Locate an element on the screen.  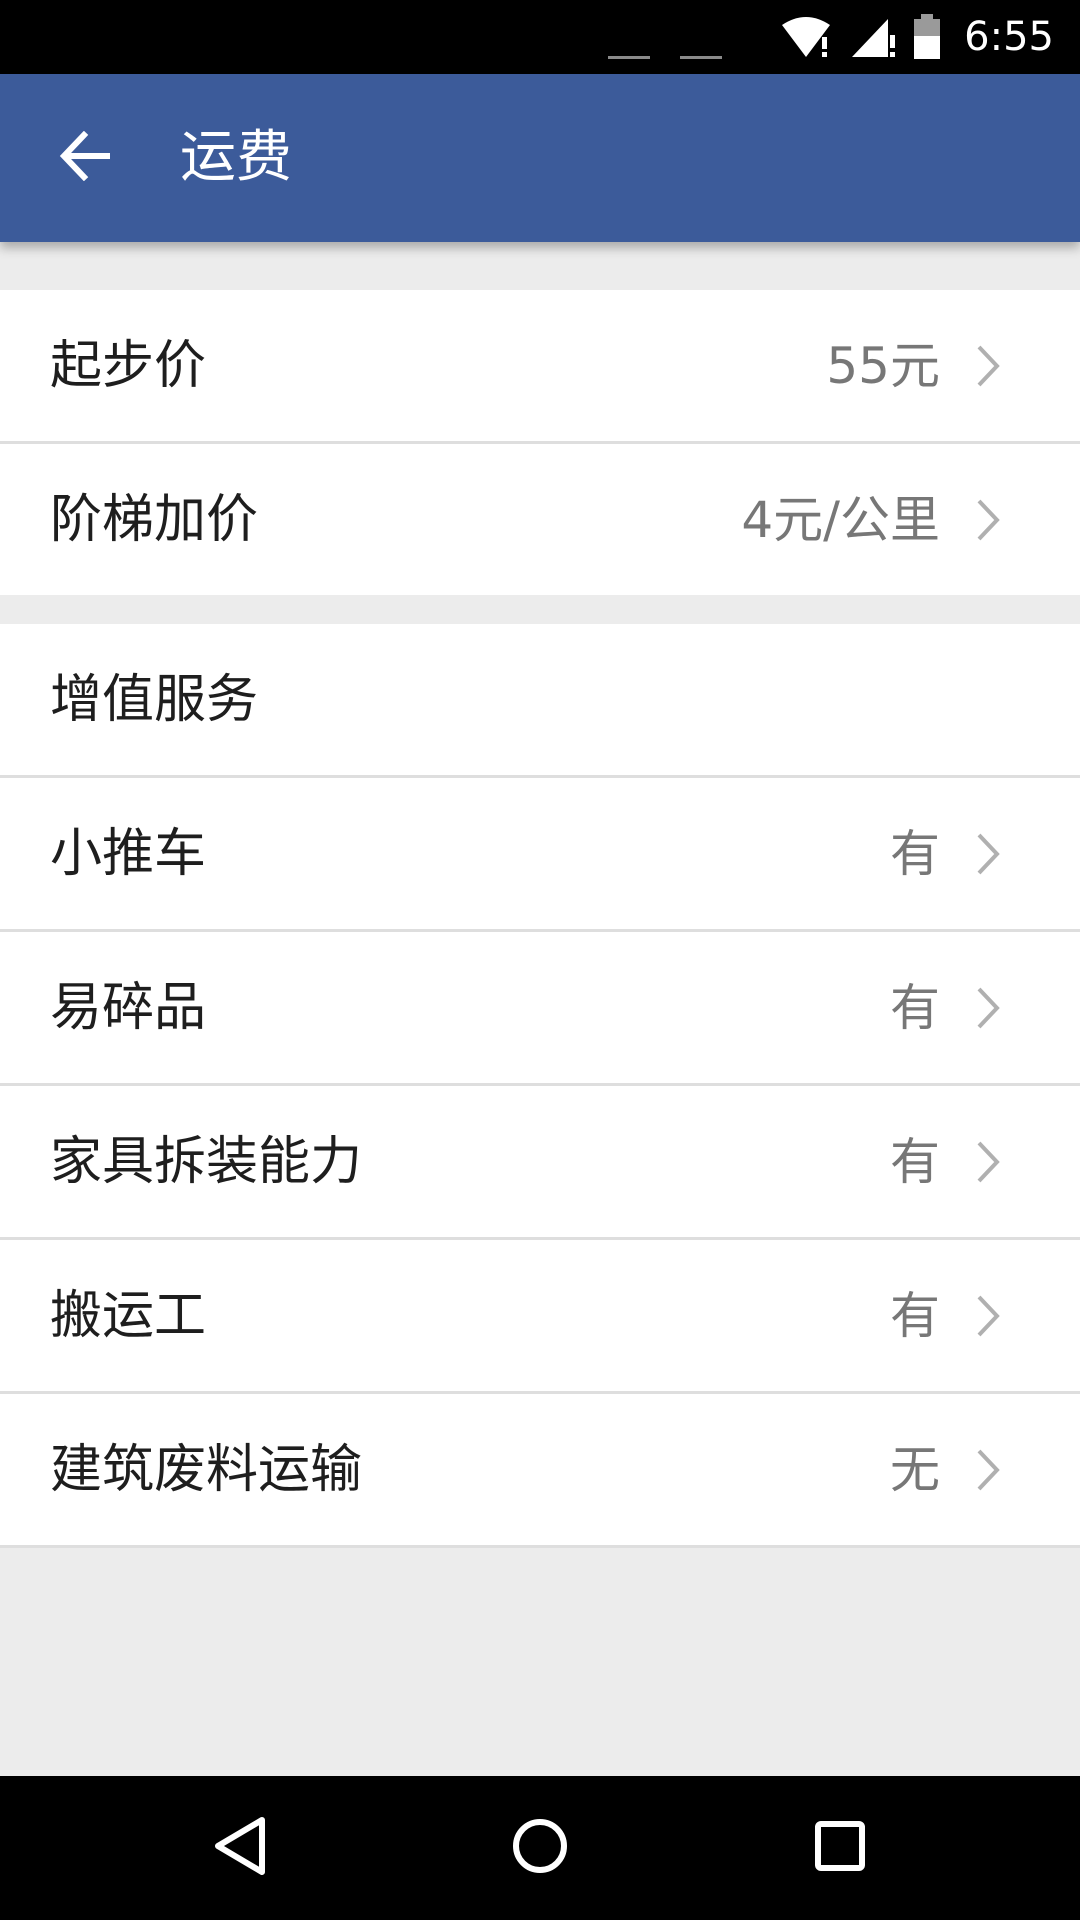
list-item-label: 起步价 is located at coordinates (128, 365).